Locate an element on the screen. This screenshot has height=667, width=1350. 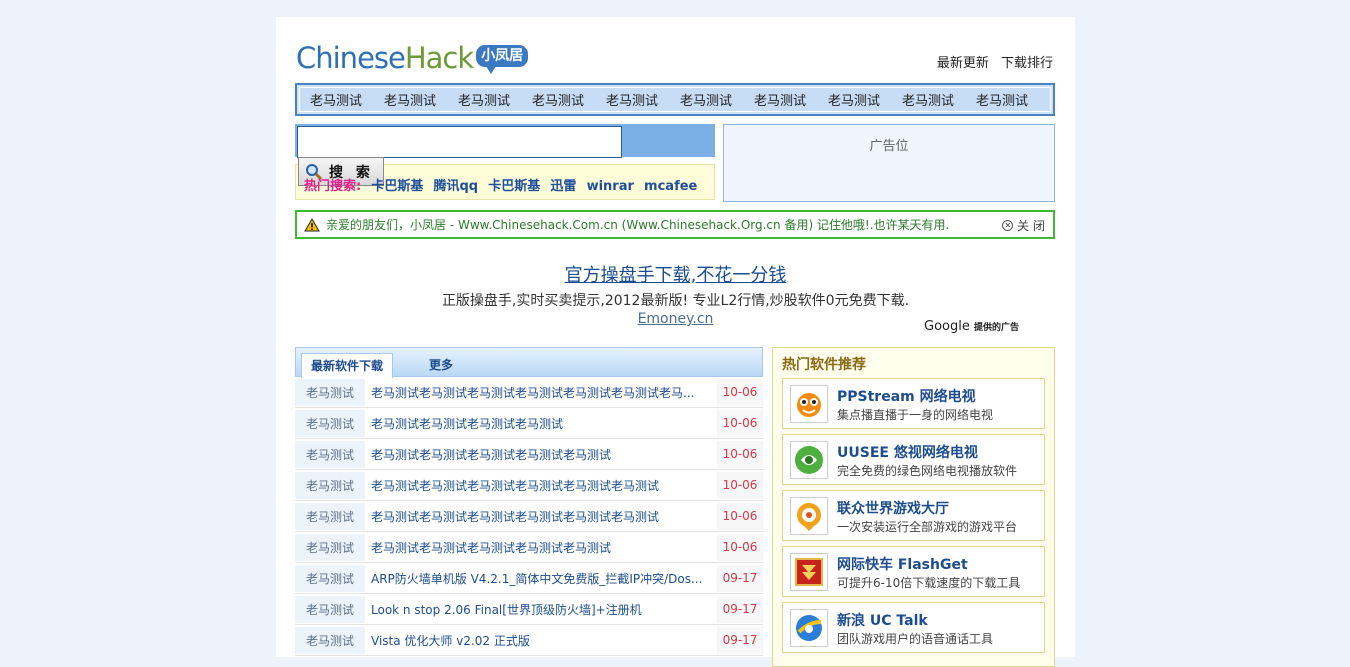
hot-keyword: mcafee is located at coordinates (670, 186).